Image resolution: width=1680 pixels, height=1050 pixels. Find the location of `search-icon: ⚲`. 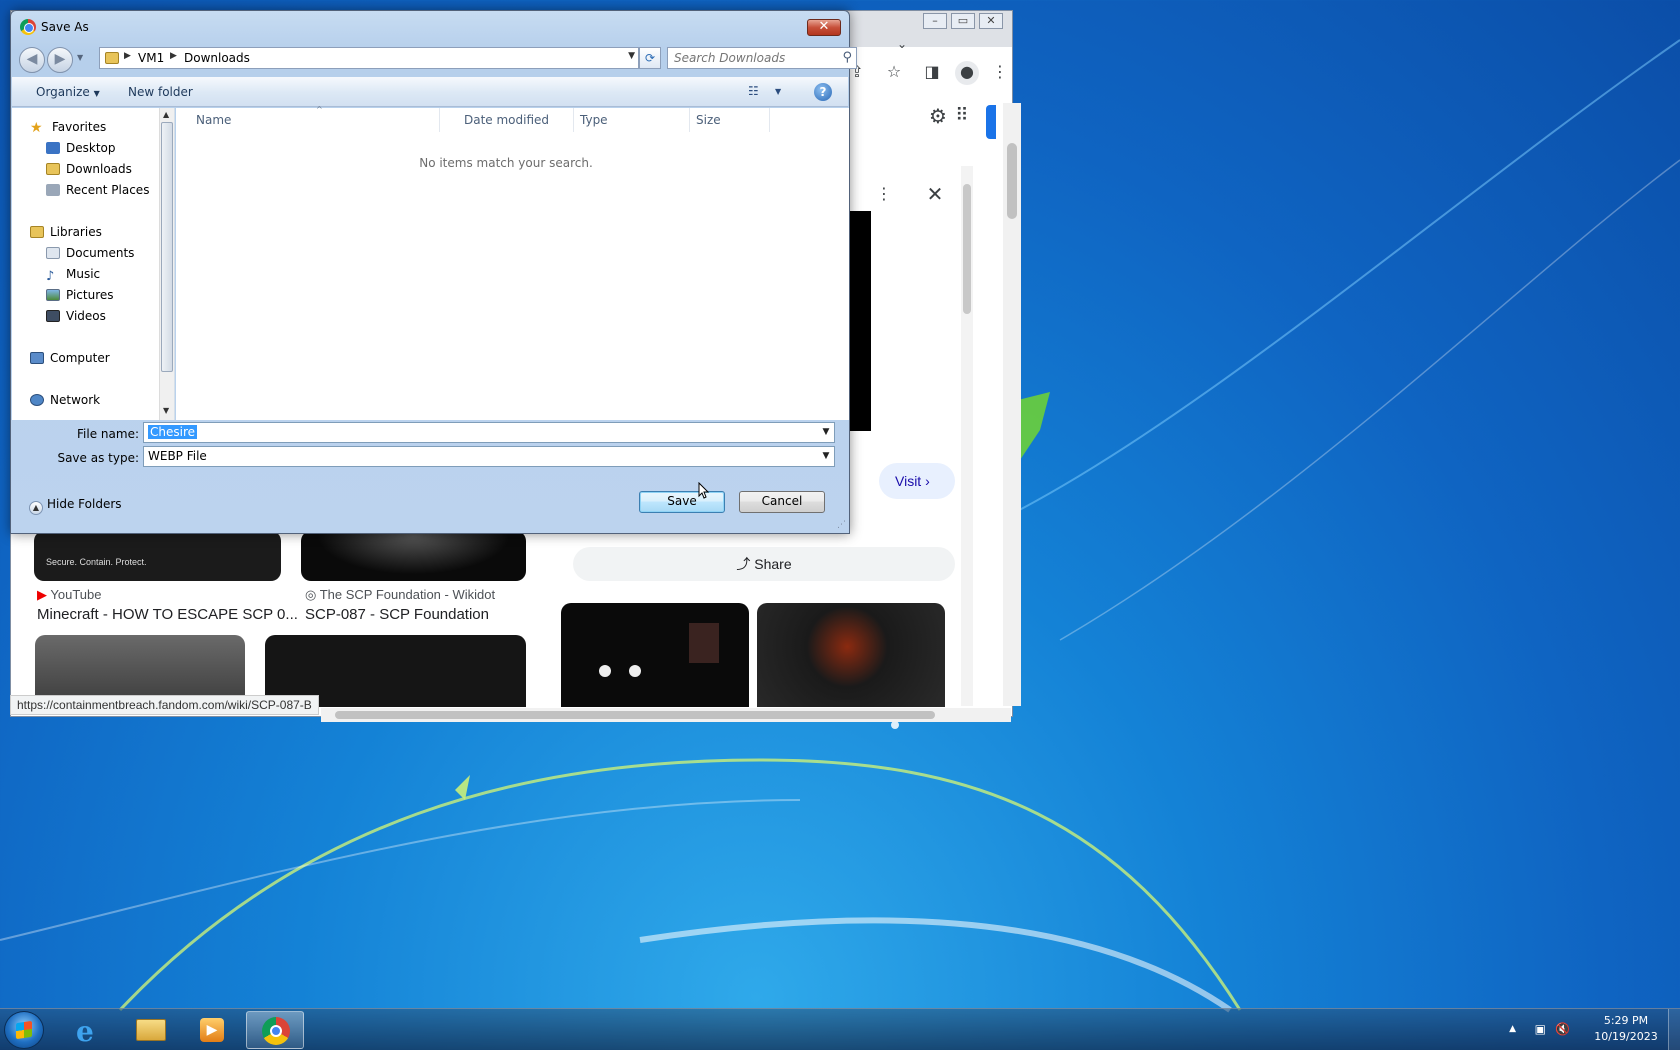

search-icon: ⚲ is located at coordinates (847, 57).